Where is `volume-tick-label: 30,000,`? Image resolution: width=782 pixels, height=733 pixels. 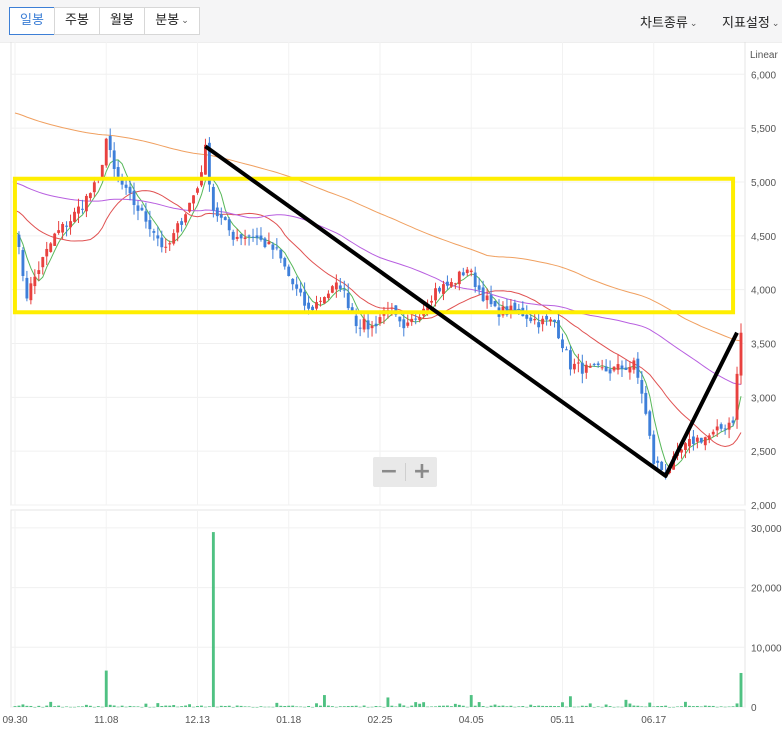 volume-tick-label: 30,000, is located at coordinates (766, 529).